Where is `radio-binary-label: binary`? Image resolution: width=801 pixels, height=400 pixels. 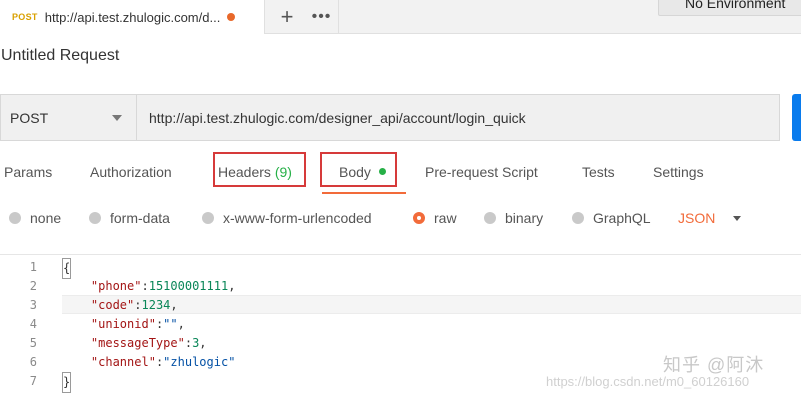
radio-binary-label: binary is located at coordinates (524, 218).